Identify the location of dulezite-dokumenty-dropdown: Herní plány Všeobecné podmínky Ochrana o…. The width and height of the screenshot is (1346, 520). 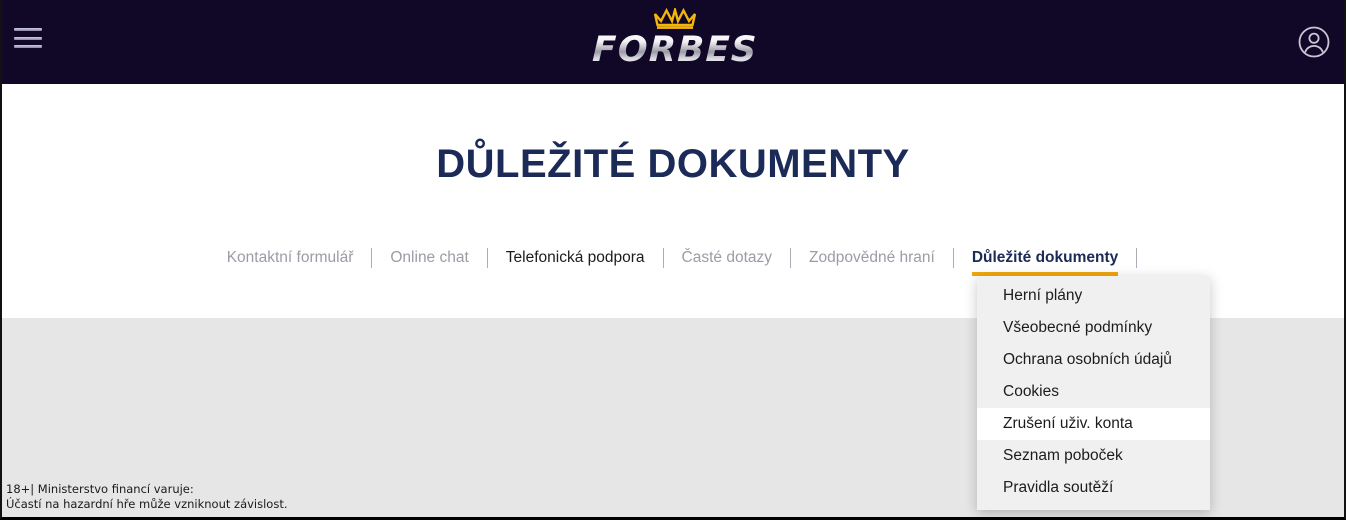
(1093, 393).